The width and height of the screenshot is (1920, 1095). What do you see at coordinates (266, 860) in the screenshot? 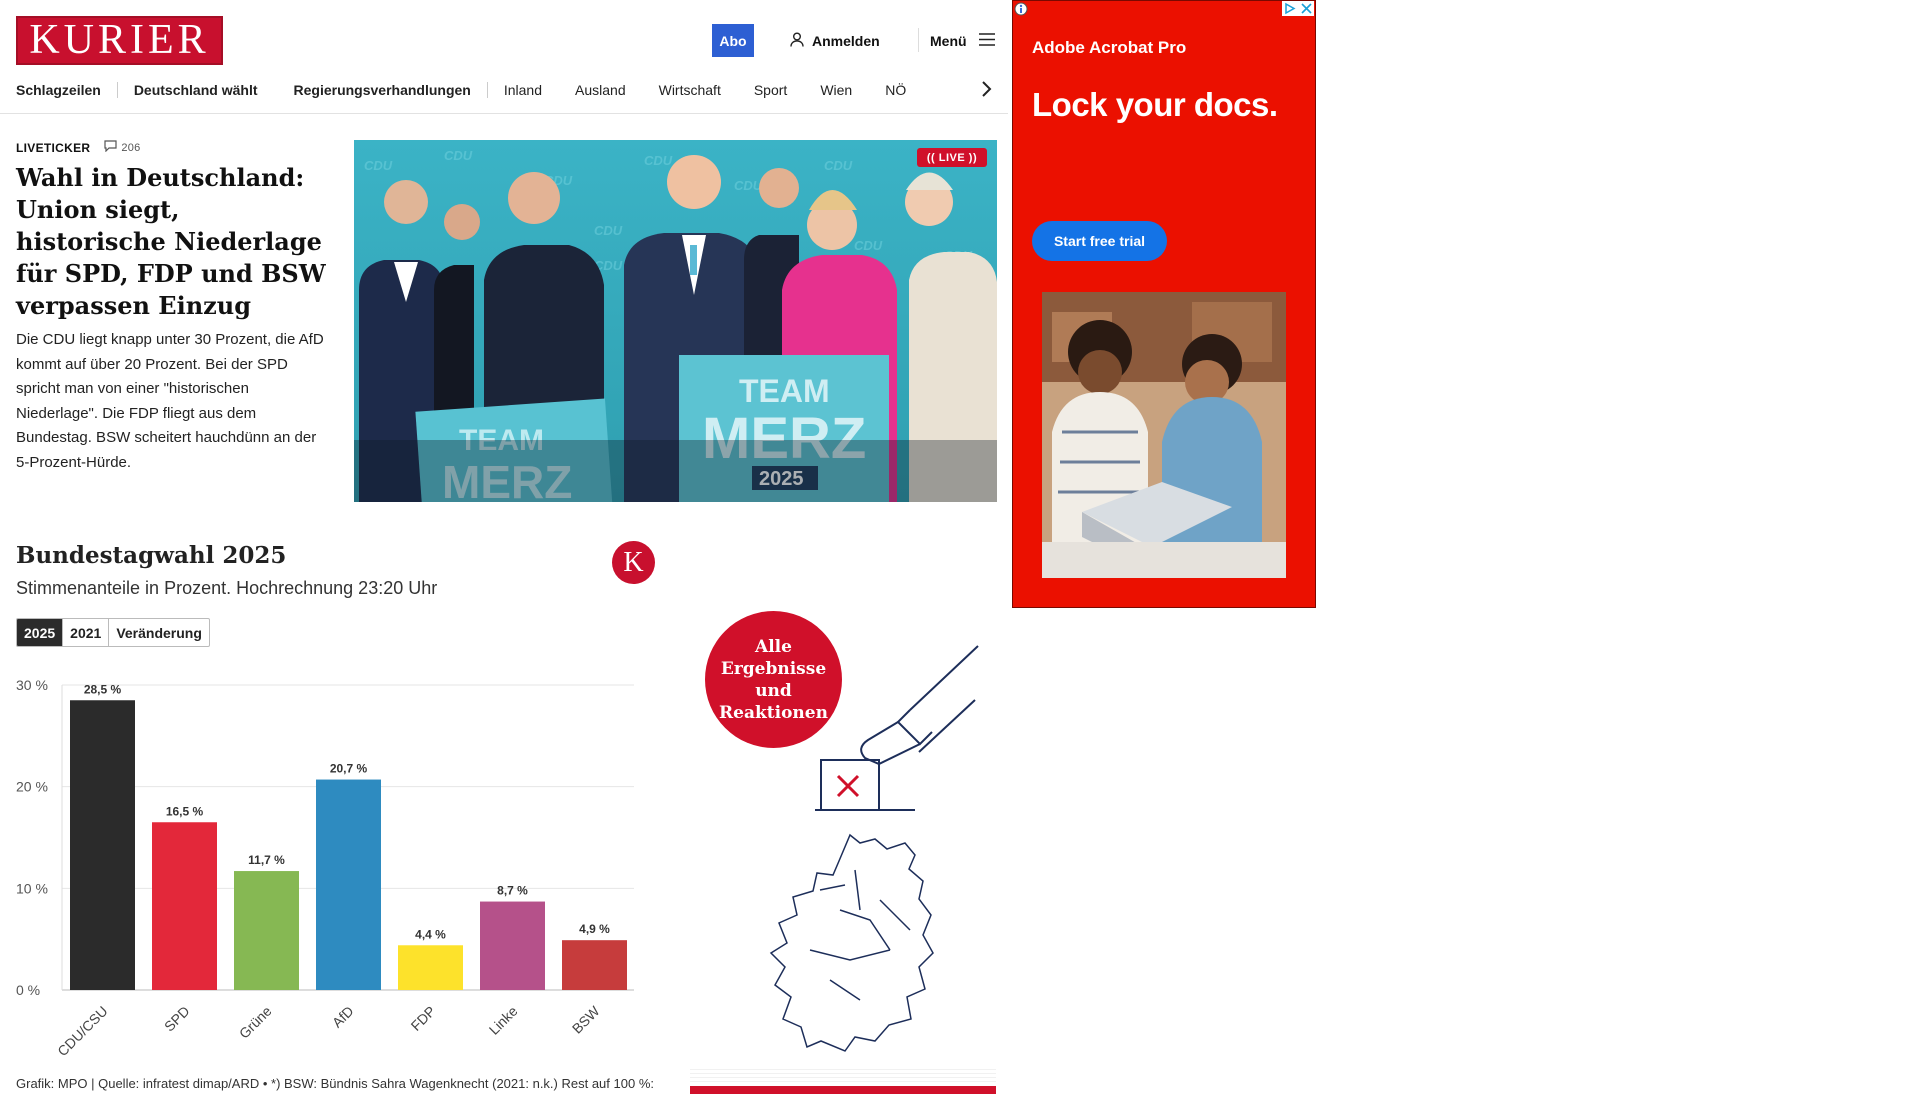
I see `bar-value-label: 11,7 %` at bounding box center [266, 860].